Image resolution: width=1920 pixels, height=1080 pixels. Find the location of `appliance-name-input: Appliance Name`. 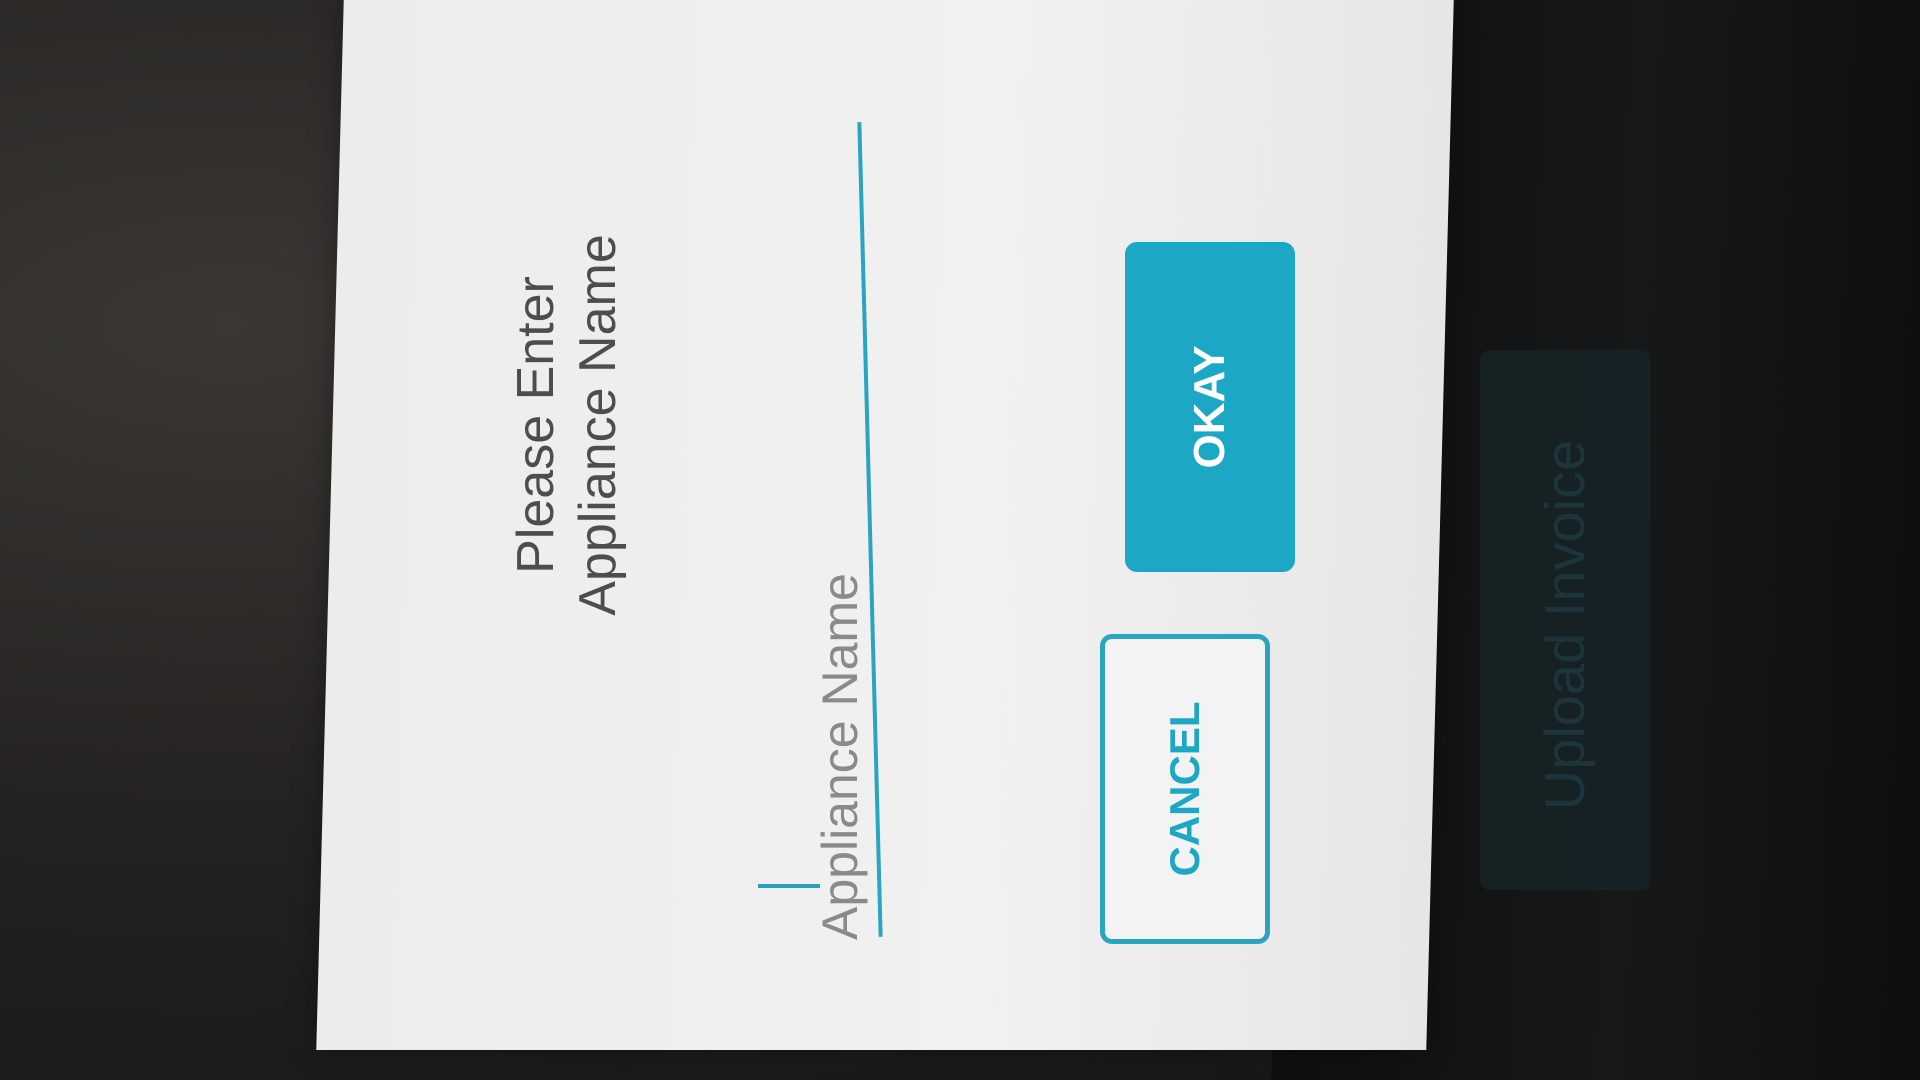

appliance-name-input: Appliance Name is located at coordinates (840, 710).